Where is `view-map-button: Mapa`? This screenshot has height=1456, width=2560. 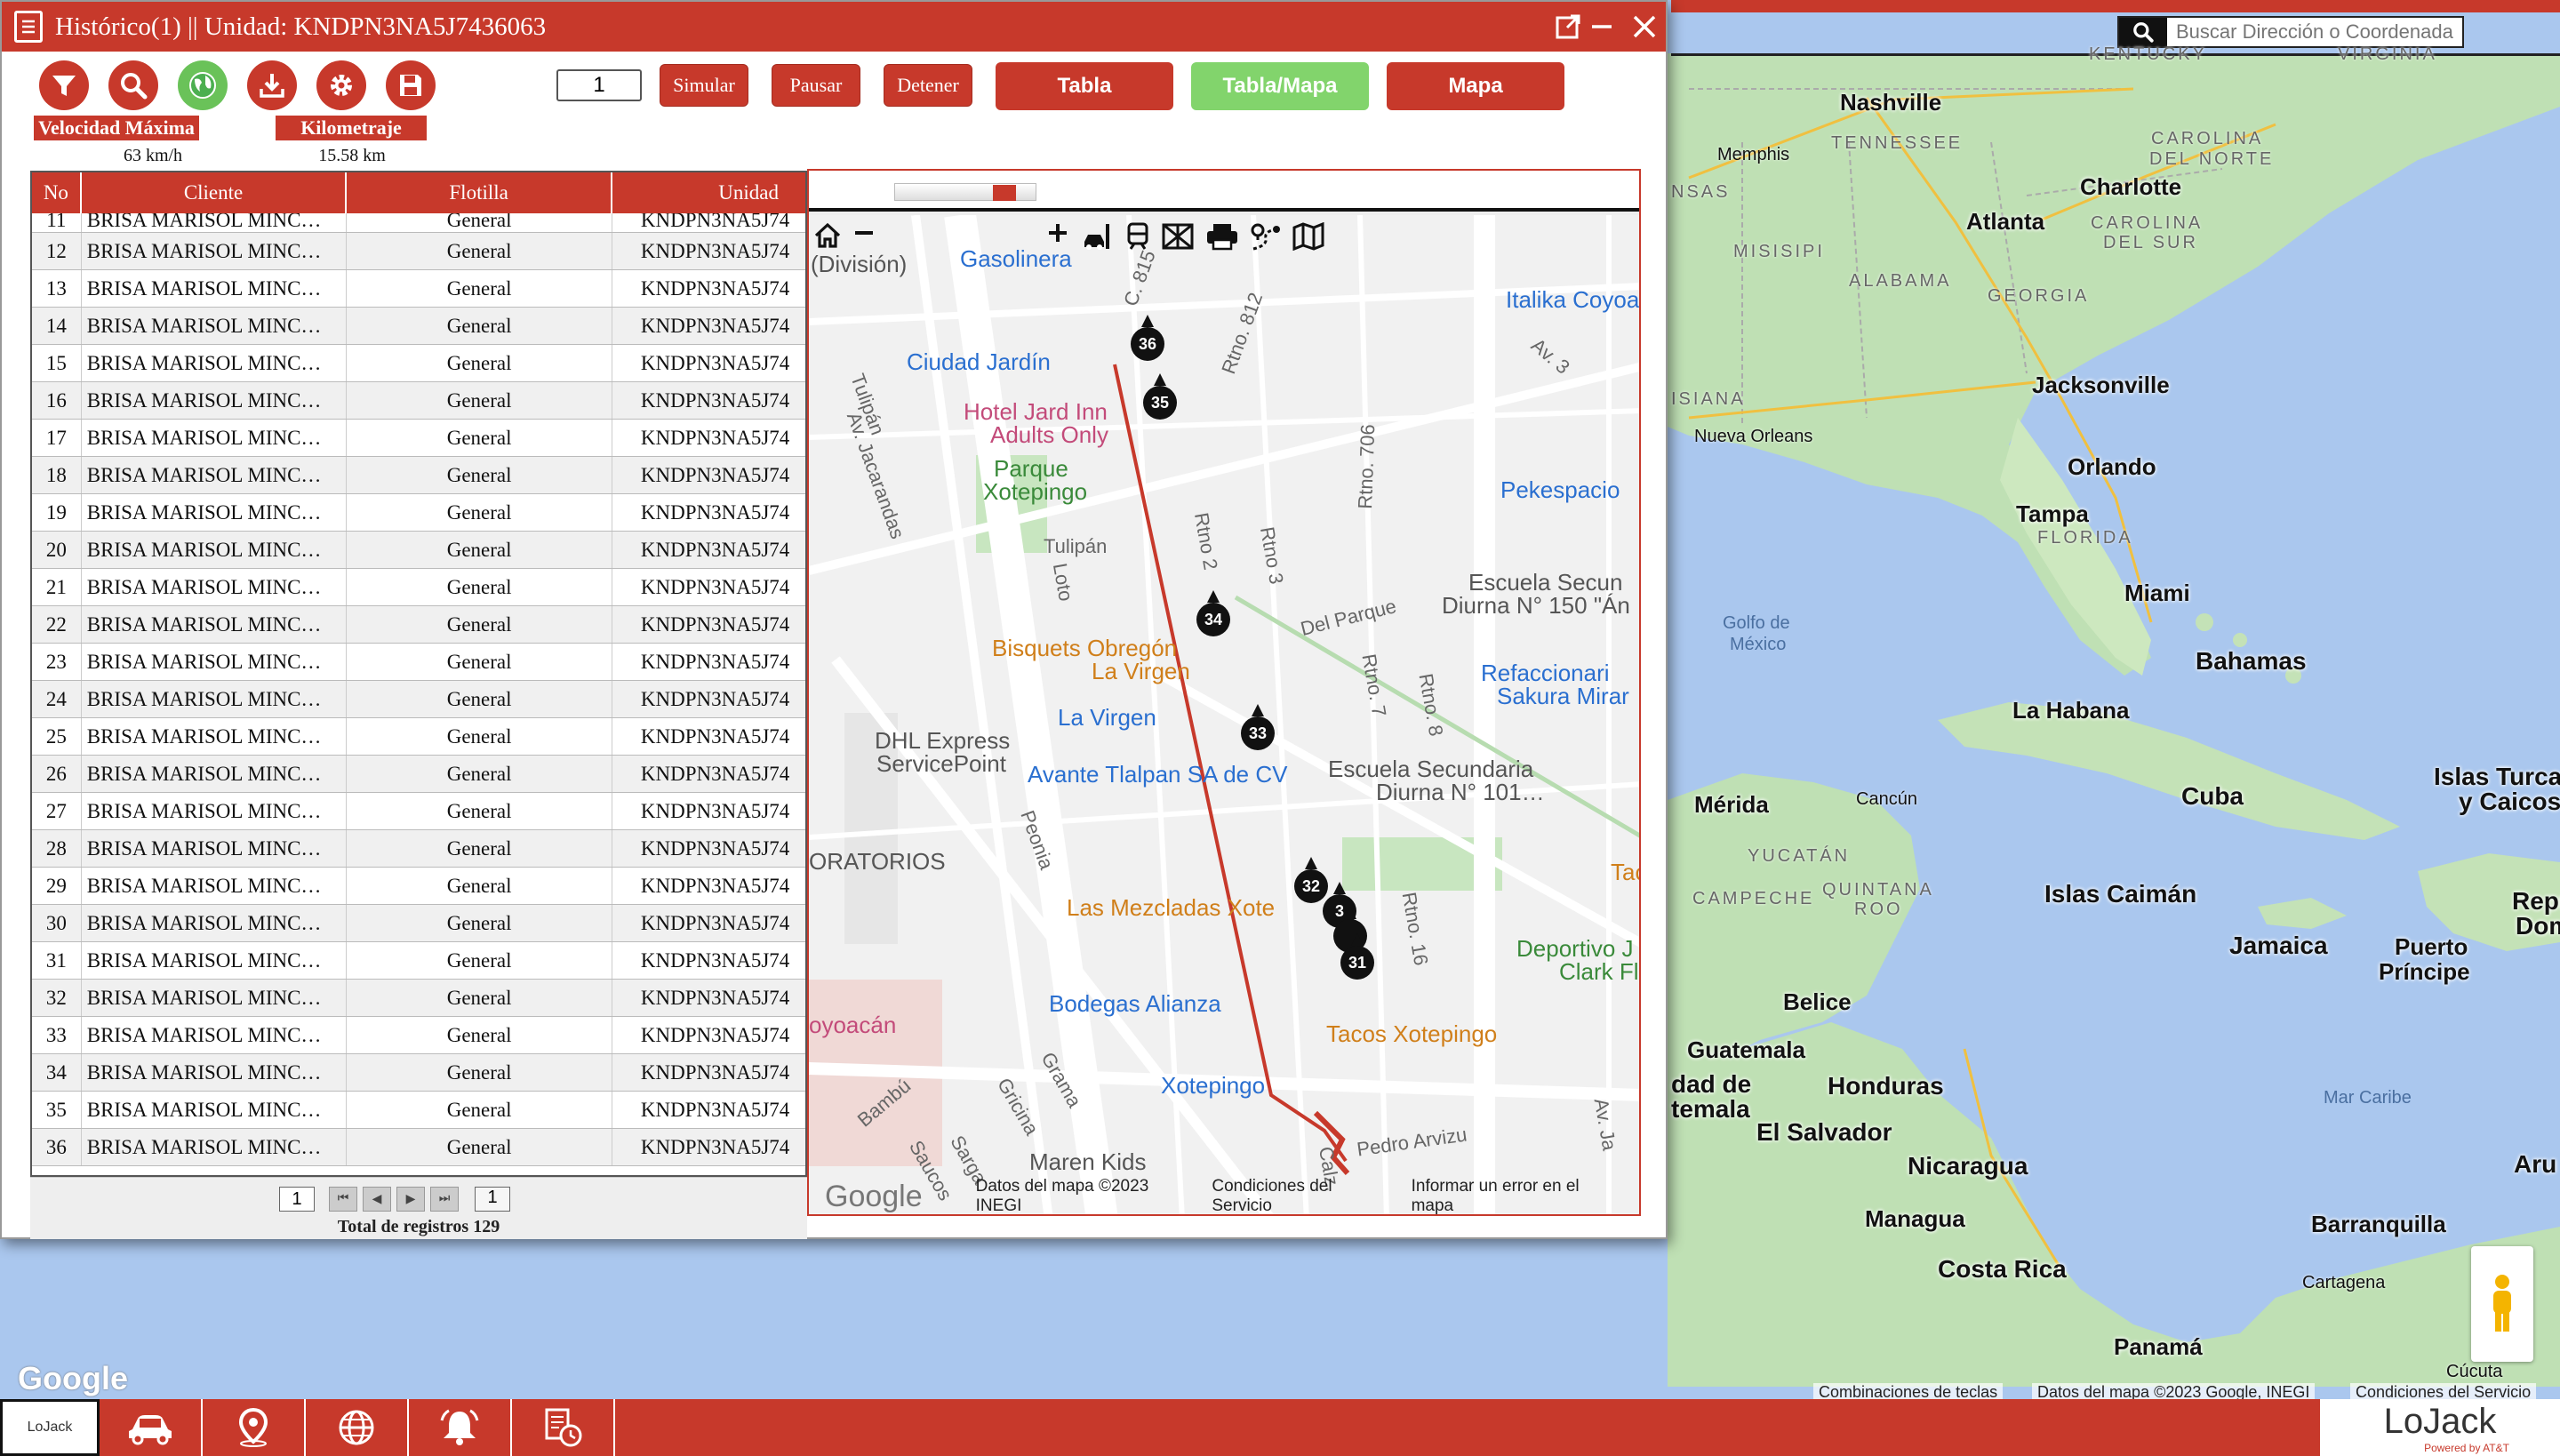
view-map-button: Mapa is located at coordinates (1475, 86).